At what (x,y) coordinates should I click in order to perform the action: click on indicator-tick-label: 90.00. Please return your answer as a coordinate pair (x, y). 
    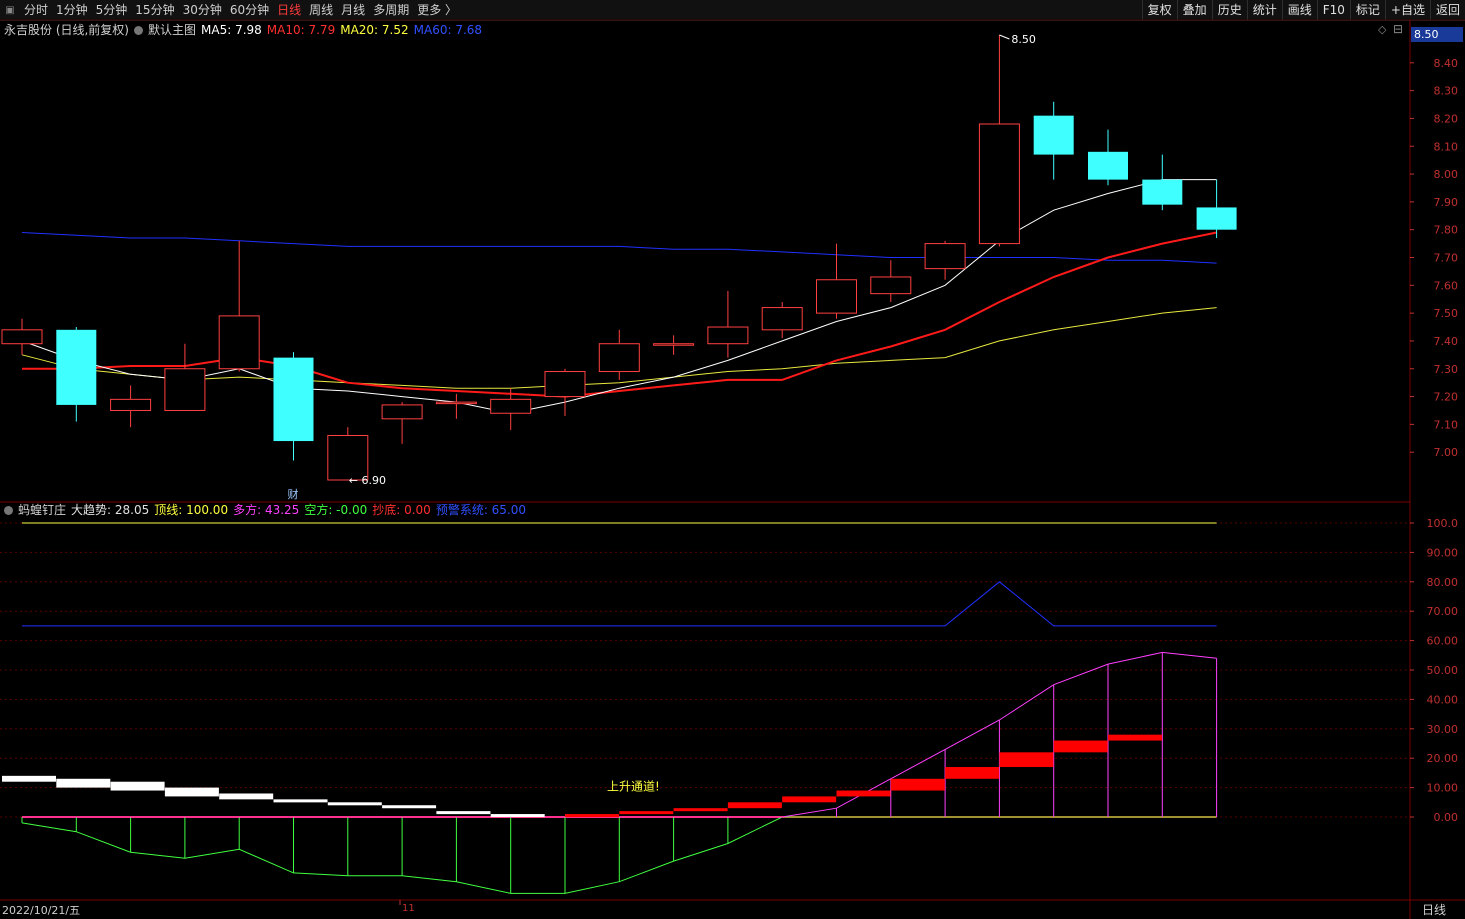
    Looking at the image, I should click on (1443, 552).